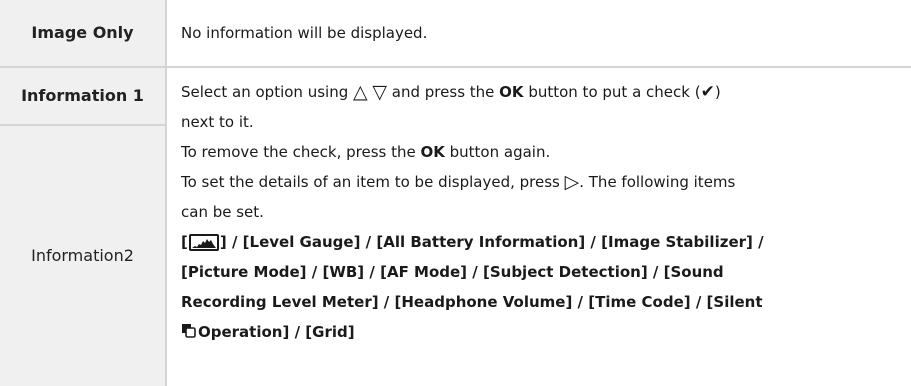 The image size is (911, 386). Describe the element at coordinates (707, 92) in the screenshot. I see `check-icon: ✔` at that location.